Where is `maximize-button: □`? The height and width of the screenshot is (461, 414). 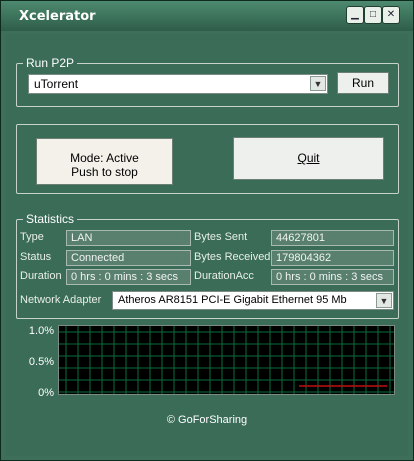 maximize-button: □ is located at coordinates (373, 15).